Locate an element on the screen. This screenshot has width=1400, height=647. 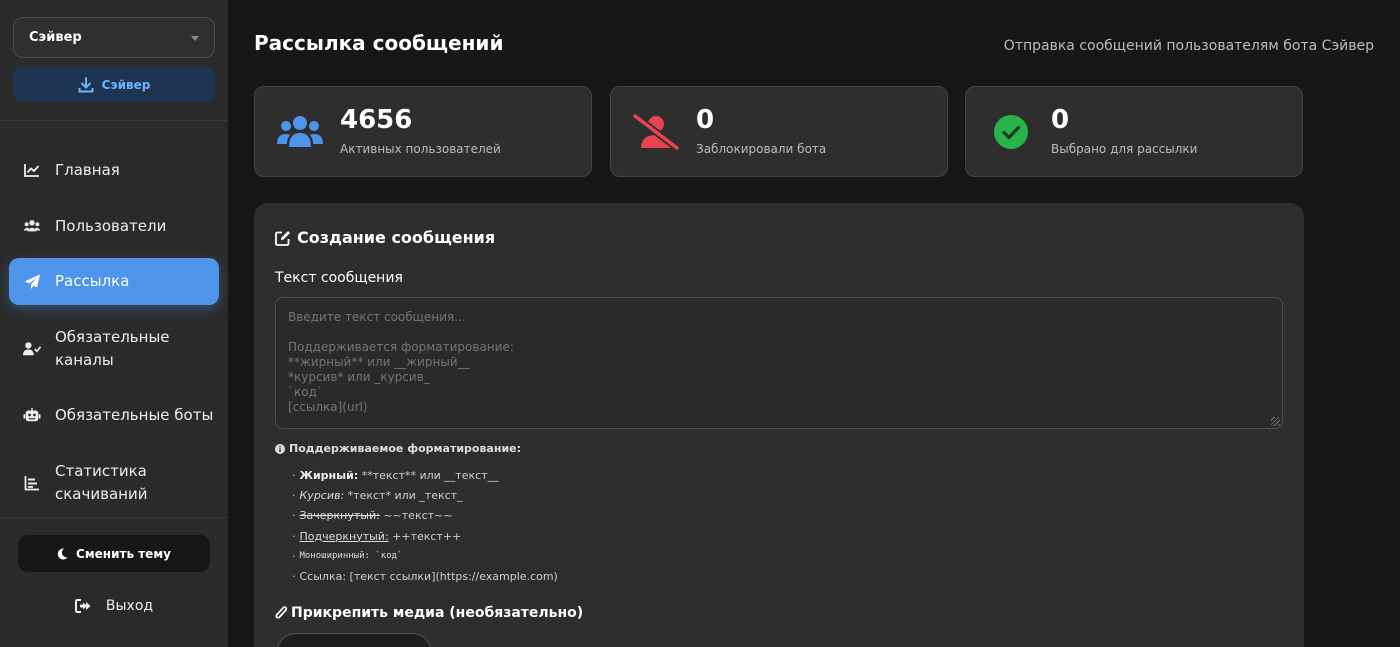
attach-media-text: Прикрепить медиа (необязательно) is located at coordinates (437, 613).